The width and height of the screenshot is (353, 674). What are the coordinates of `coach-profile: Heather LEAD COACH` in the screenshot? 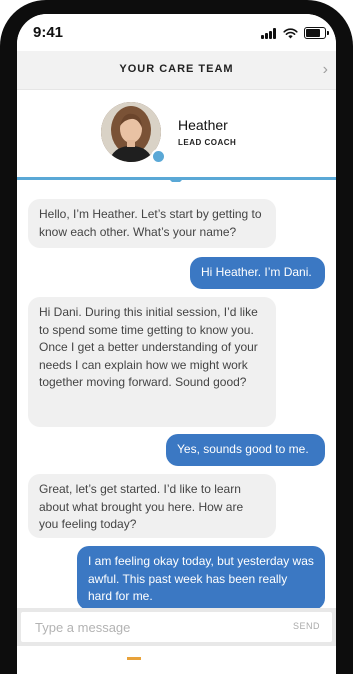 It's located at (176, 134).